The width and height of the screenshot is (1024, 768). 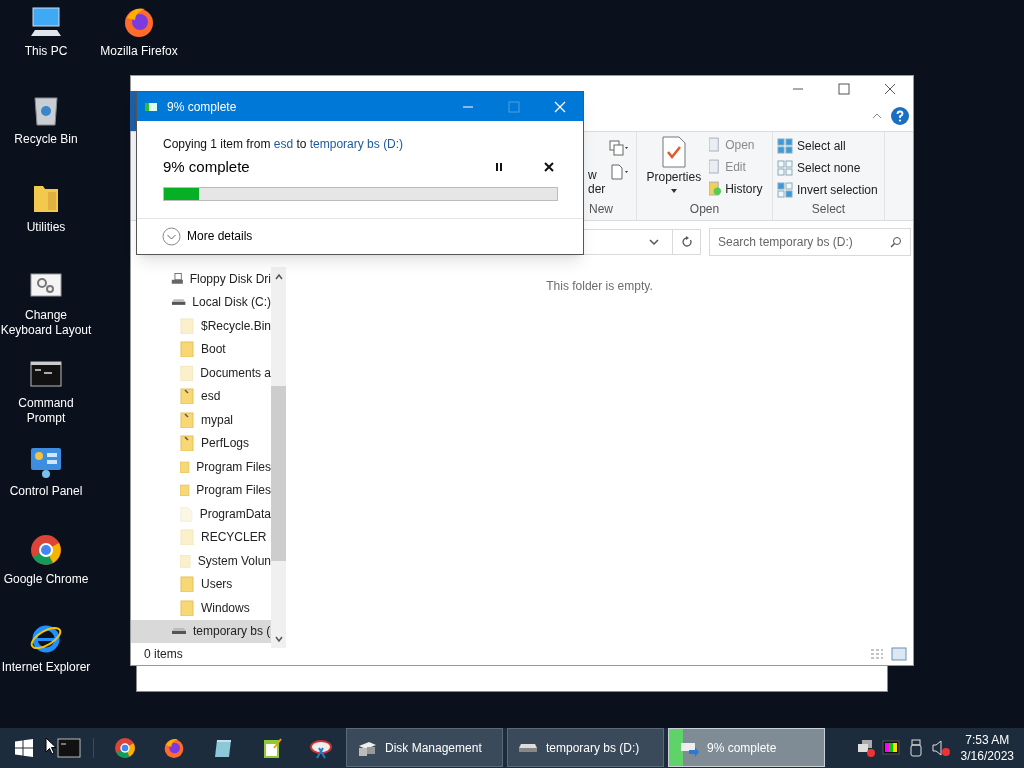 I want to click on location-link: esd, so click(x=283, y=144).